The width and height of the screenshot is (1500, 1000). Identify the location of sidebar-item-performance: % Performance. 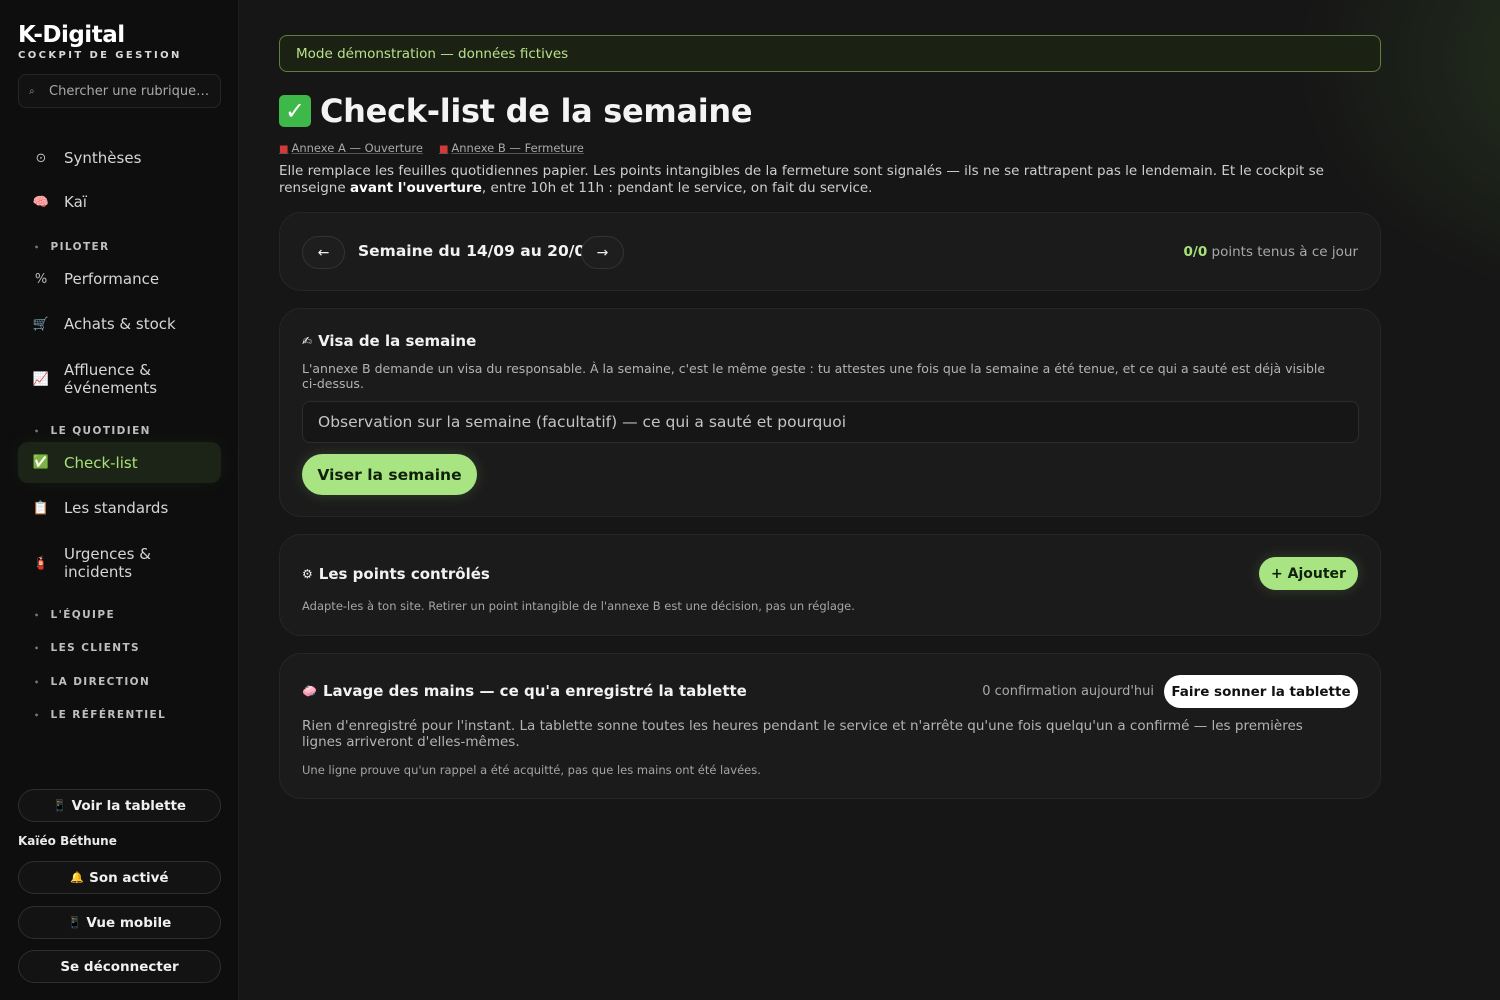
(119, 279).